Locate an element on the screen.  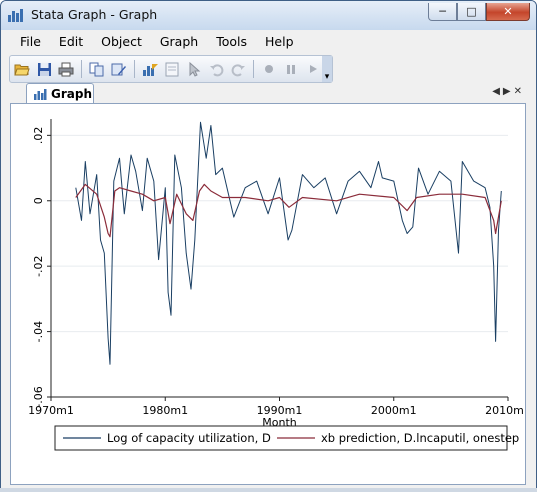
y-tick-label: -.04 is located at coordinates (38, 331).